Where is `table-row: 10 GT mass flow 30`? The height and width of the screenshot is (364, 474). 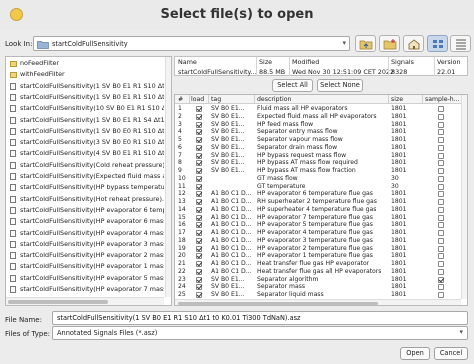
table-row: 10 GT mass flow 30 is located at coordinates (318, 178).